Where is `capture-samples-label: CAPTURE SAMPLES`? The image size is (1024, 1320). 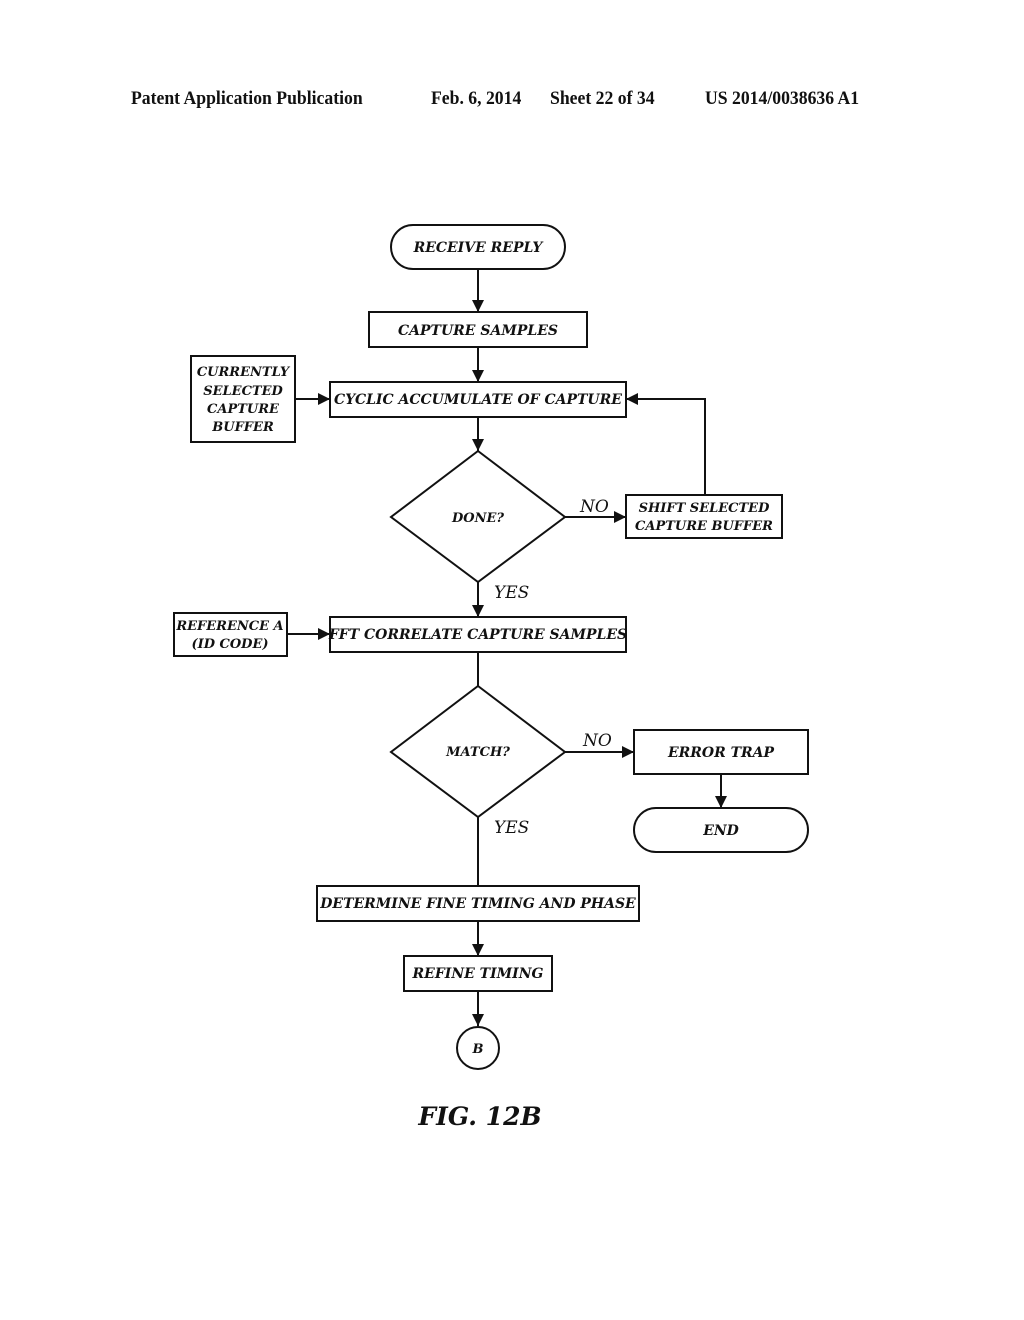 capture-samples-label: CAPTURE SAMPLES is located at coordinates (478, 331).